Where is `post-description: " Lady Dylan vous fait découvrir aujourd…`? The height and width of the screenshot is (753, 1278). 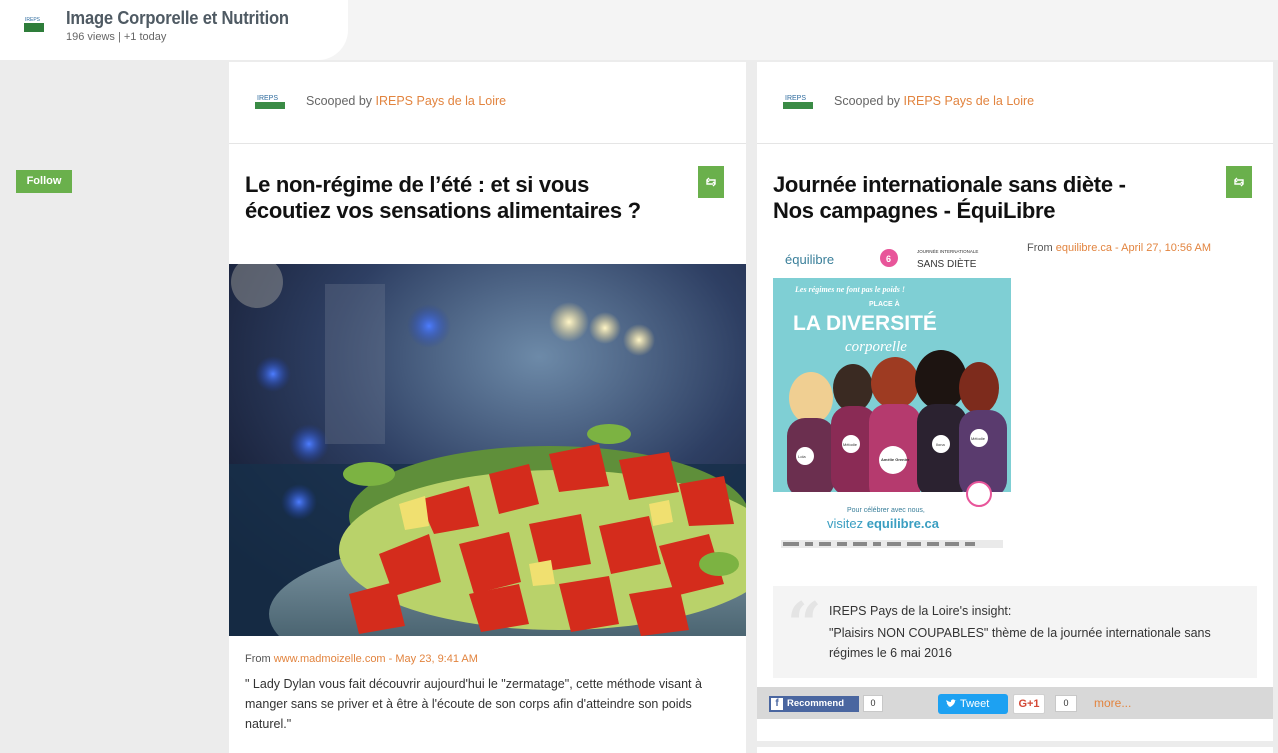
post-description: " Lady Dylan vous fait découvrir aujourd… is located at coordinates (473, 704).